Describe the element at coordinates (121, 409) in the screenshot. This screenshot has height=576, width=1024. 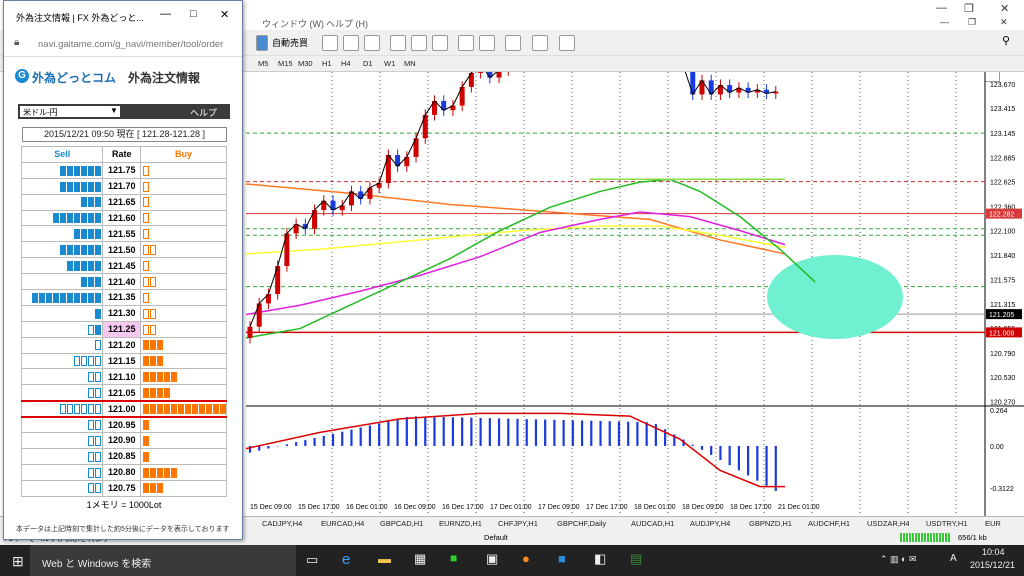
I see `rate-cell: 121.00` at that location.